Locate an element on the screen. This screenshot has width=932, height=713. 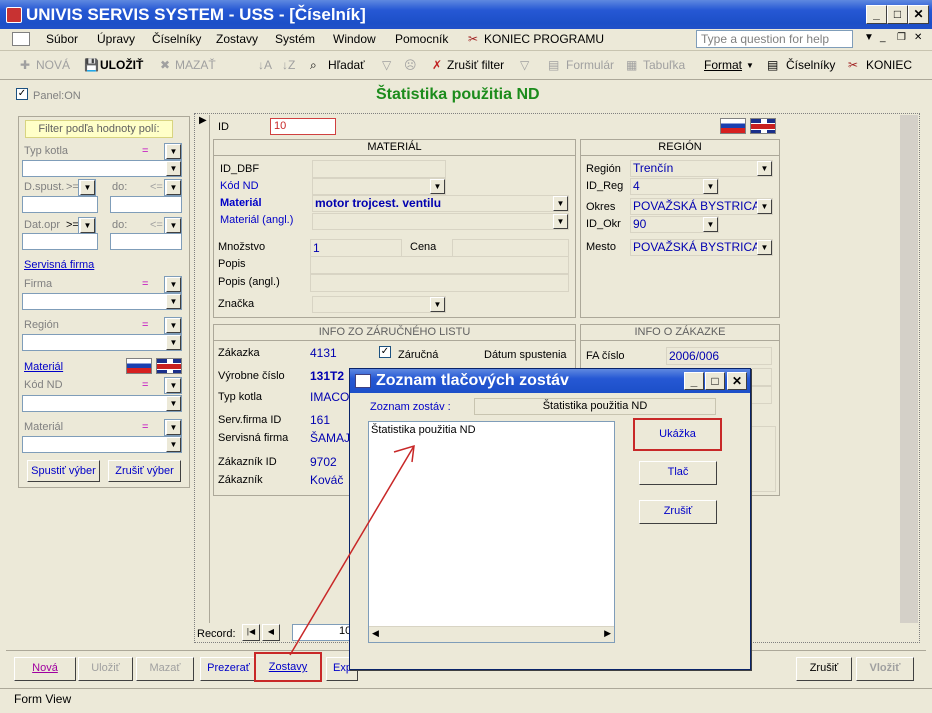
arrow-line is located at coordinates (352, 550).